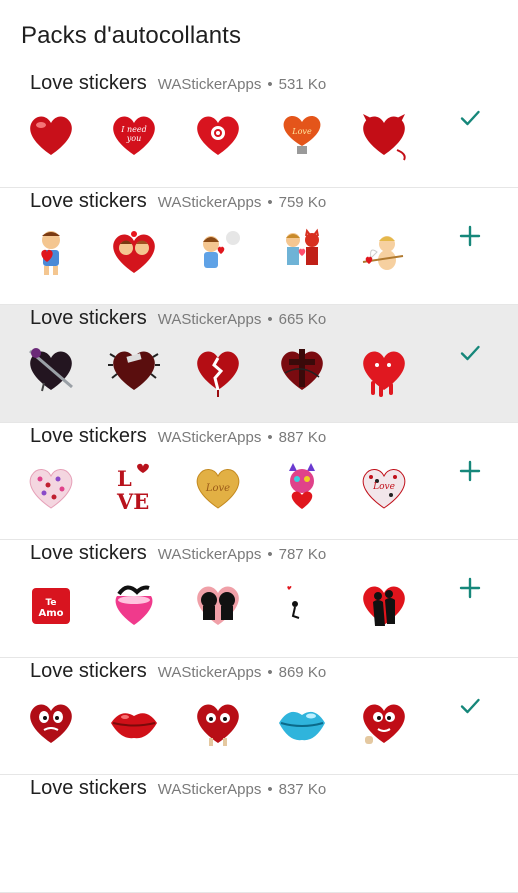  I want to click on gold-love-heart-sticker: Love, so click(218, 488).